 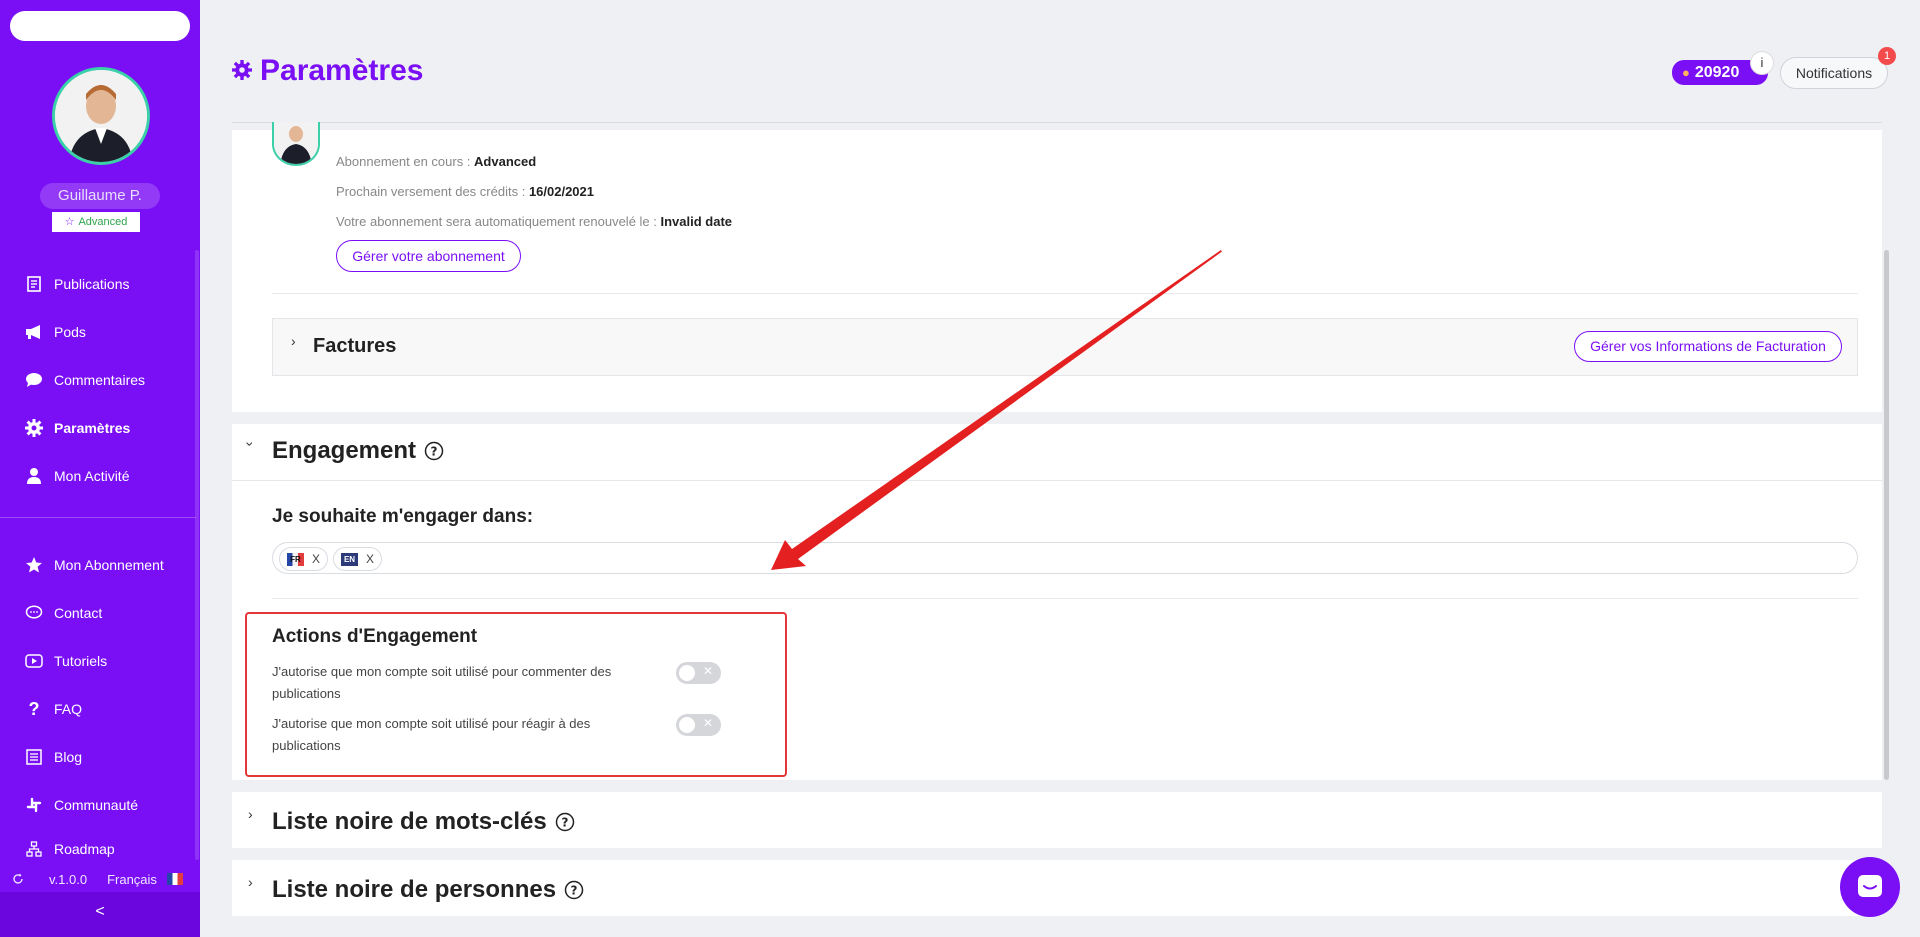 I want to click on sidebar-item-communaute: Communauté, so click(x=98, y=805).